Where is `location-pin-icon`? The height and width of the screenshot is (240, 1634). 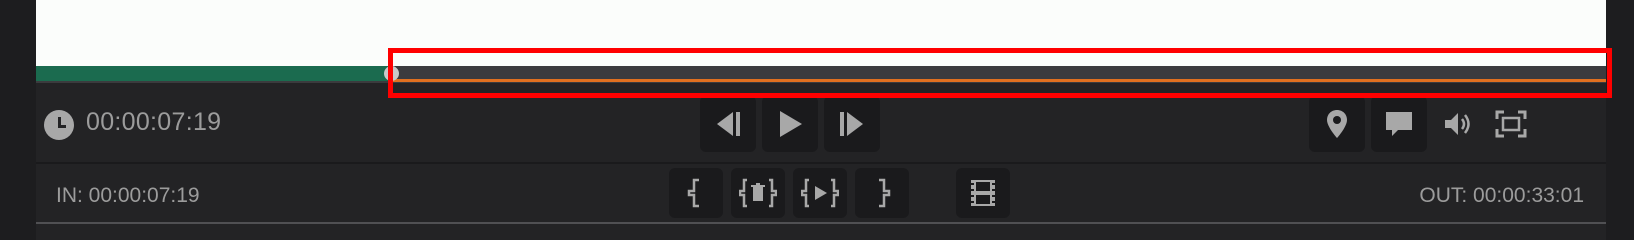 location-pin-icon is located at coordinates (1337, 124).